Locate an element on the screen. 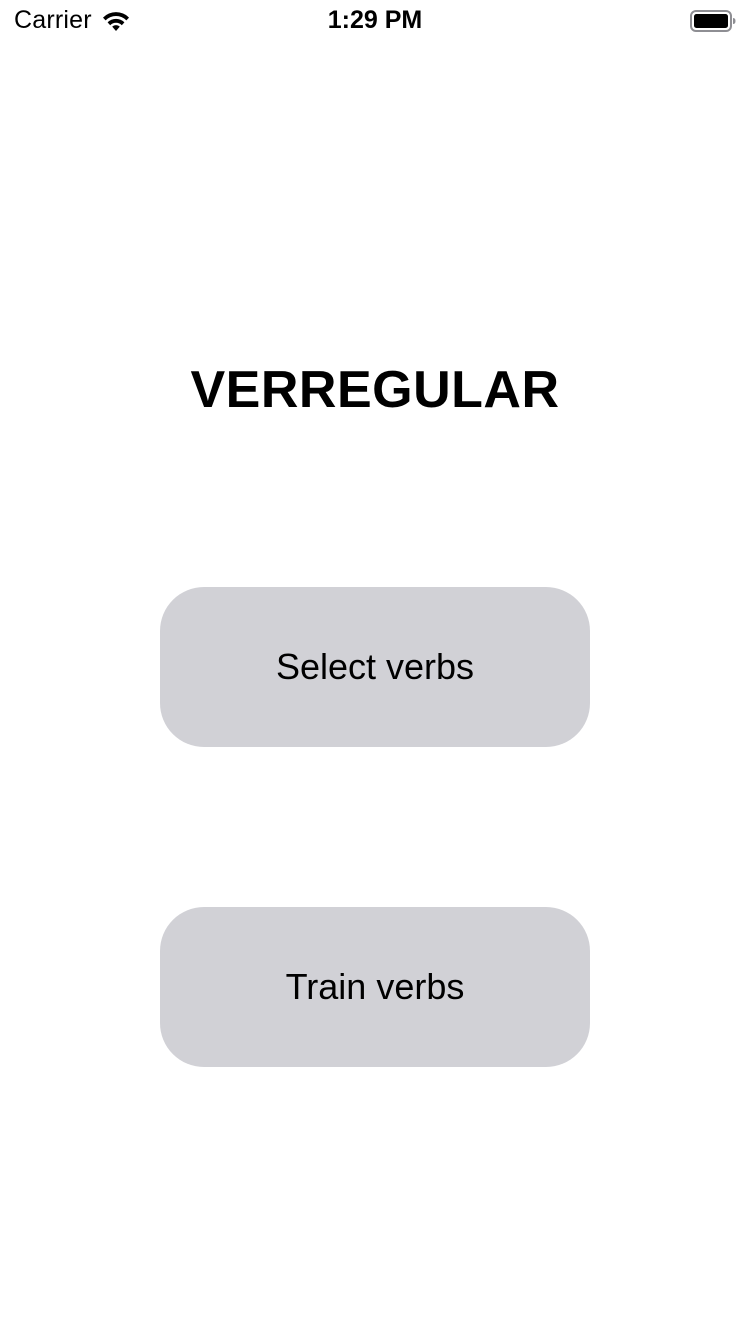  status-bar: Carrier 1:29 PM is located at coordinates (375, 20).